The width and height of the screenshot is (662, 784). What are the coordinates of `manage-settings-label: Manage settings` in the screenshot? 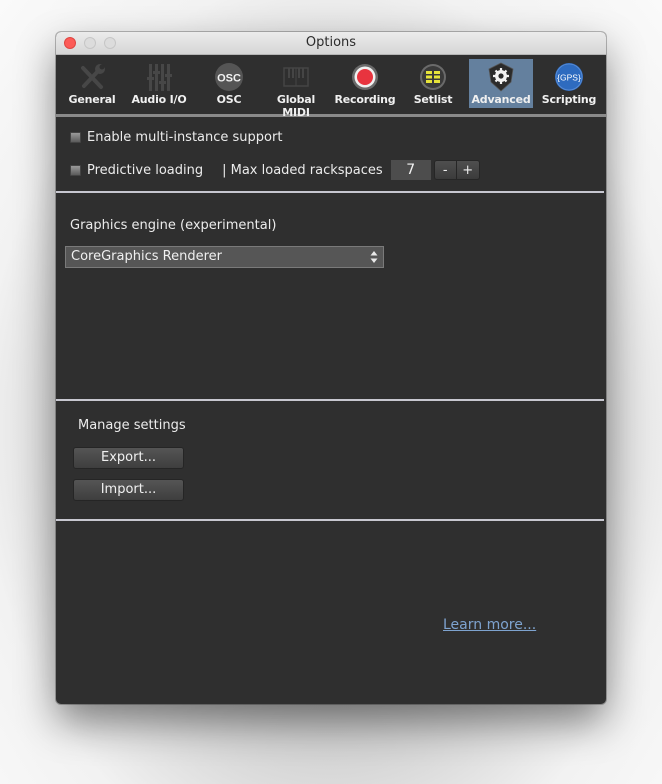 It's located at (132, 425).